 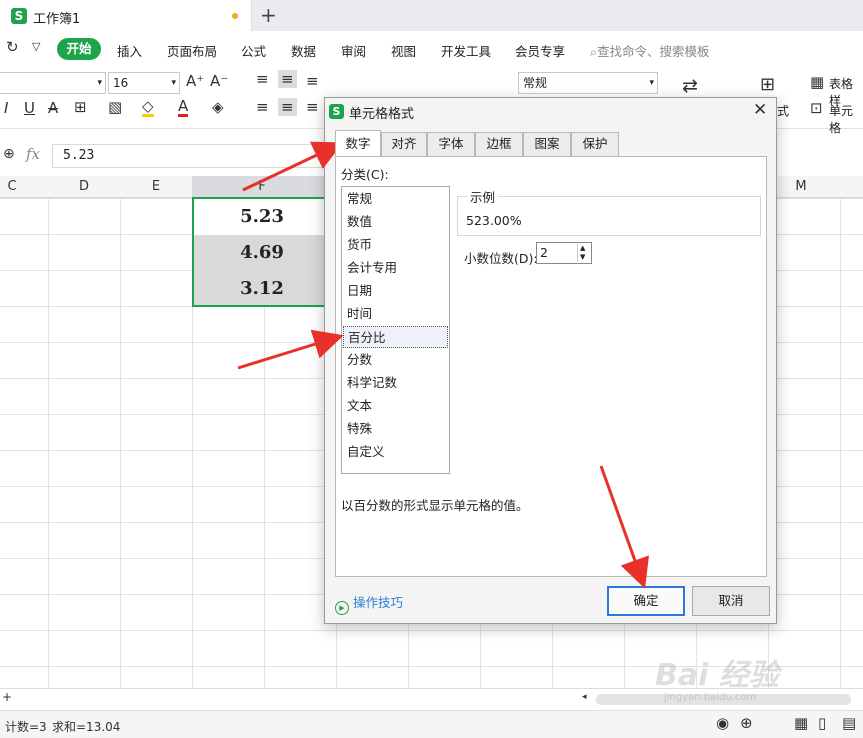 I want to click on fill-pattern-icon: ▧, so click(x=115, y=107).